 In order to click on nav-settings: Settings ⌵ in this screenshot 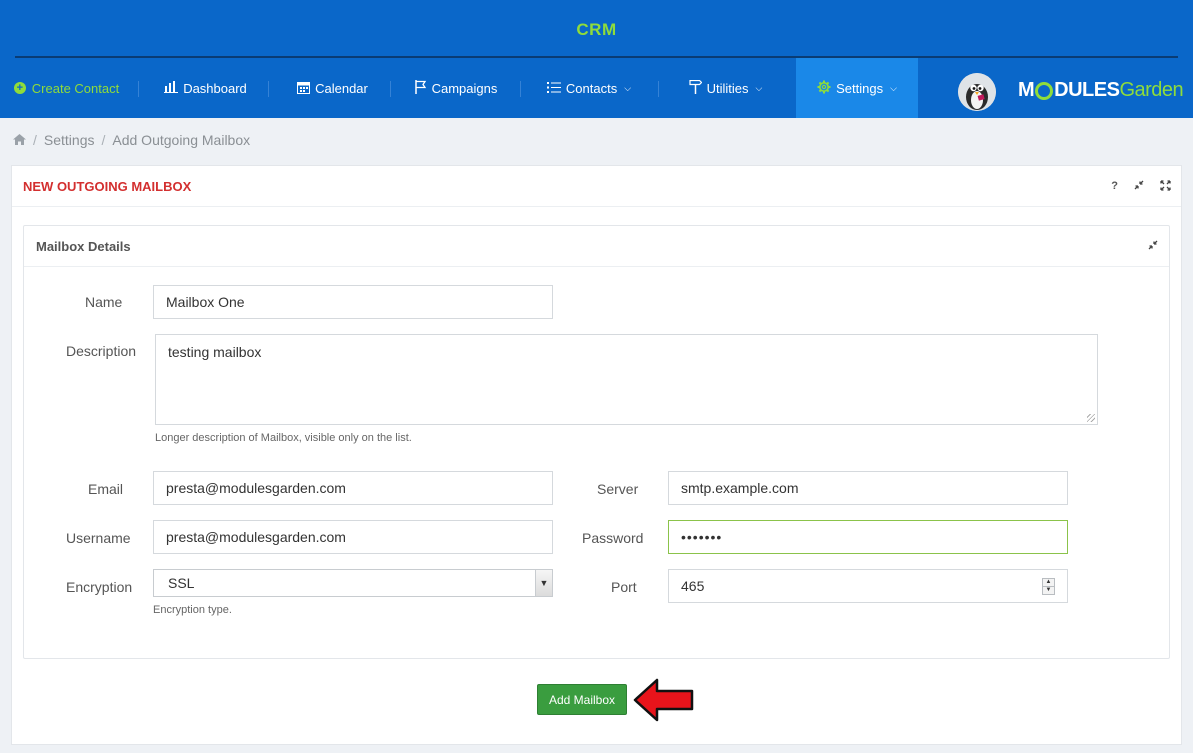, I will do `click(857, 88)`.